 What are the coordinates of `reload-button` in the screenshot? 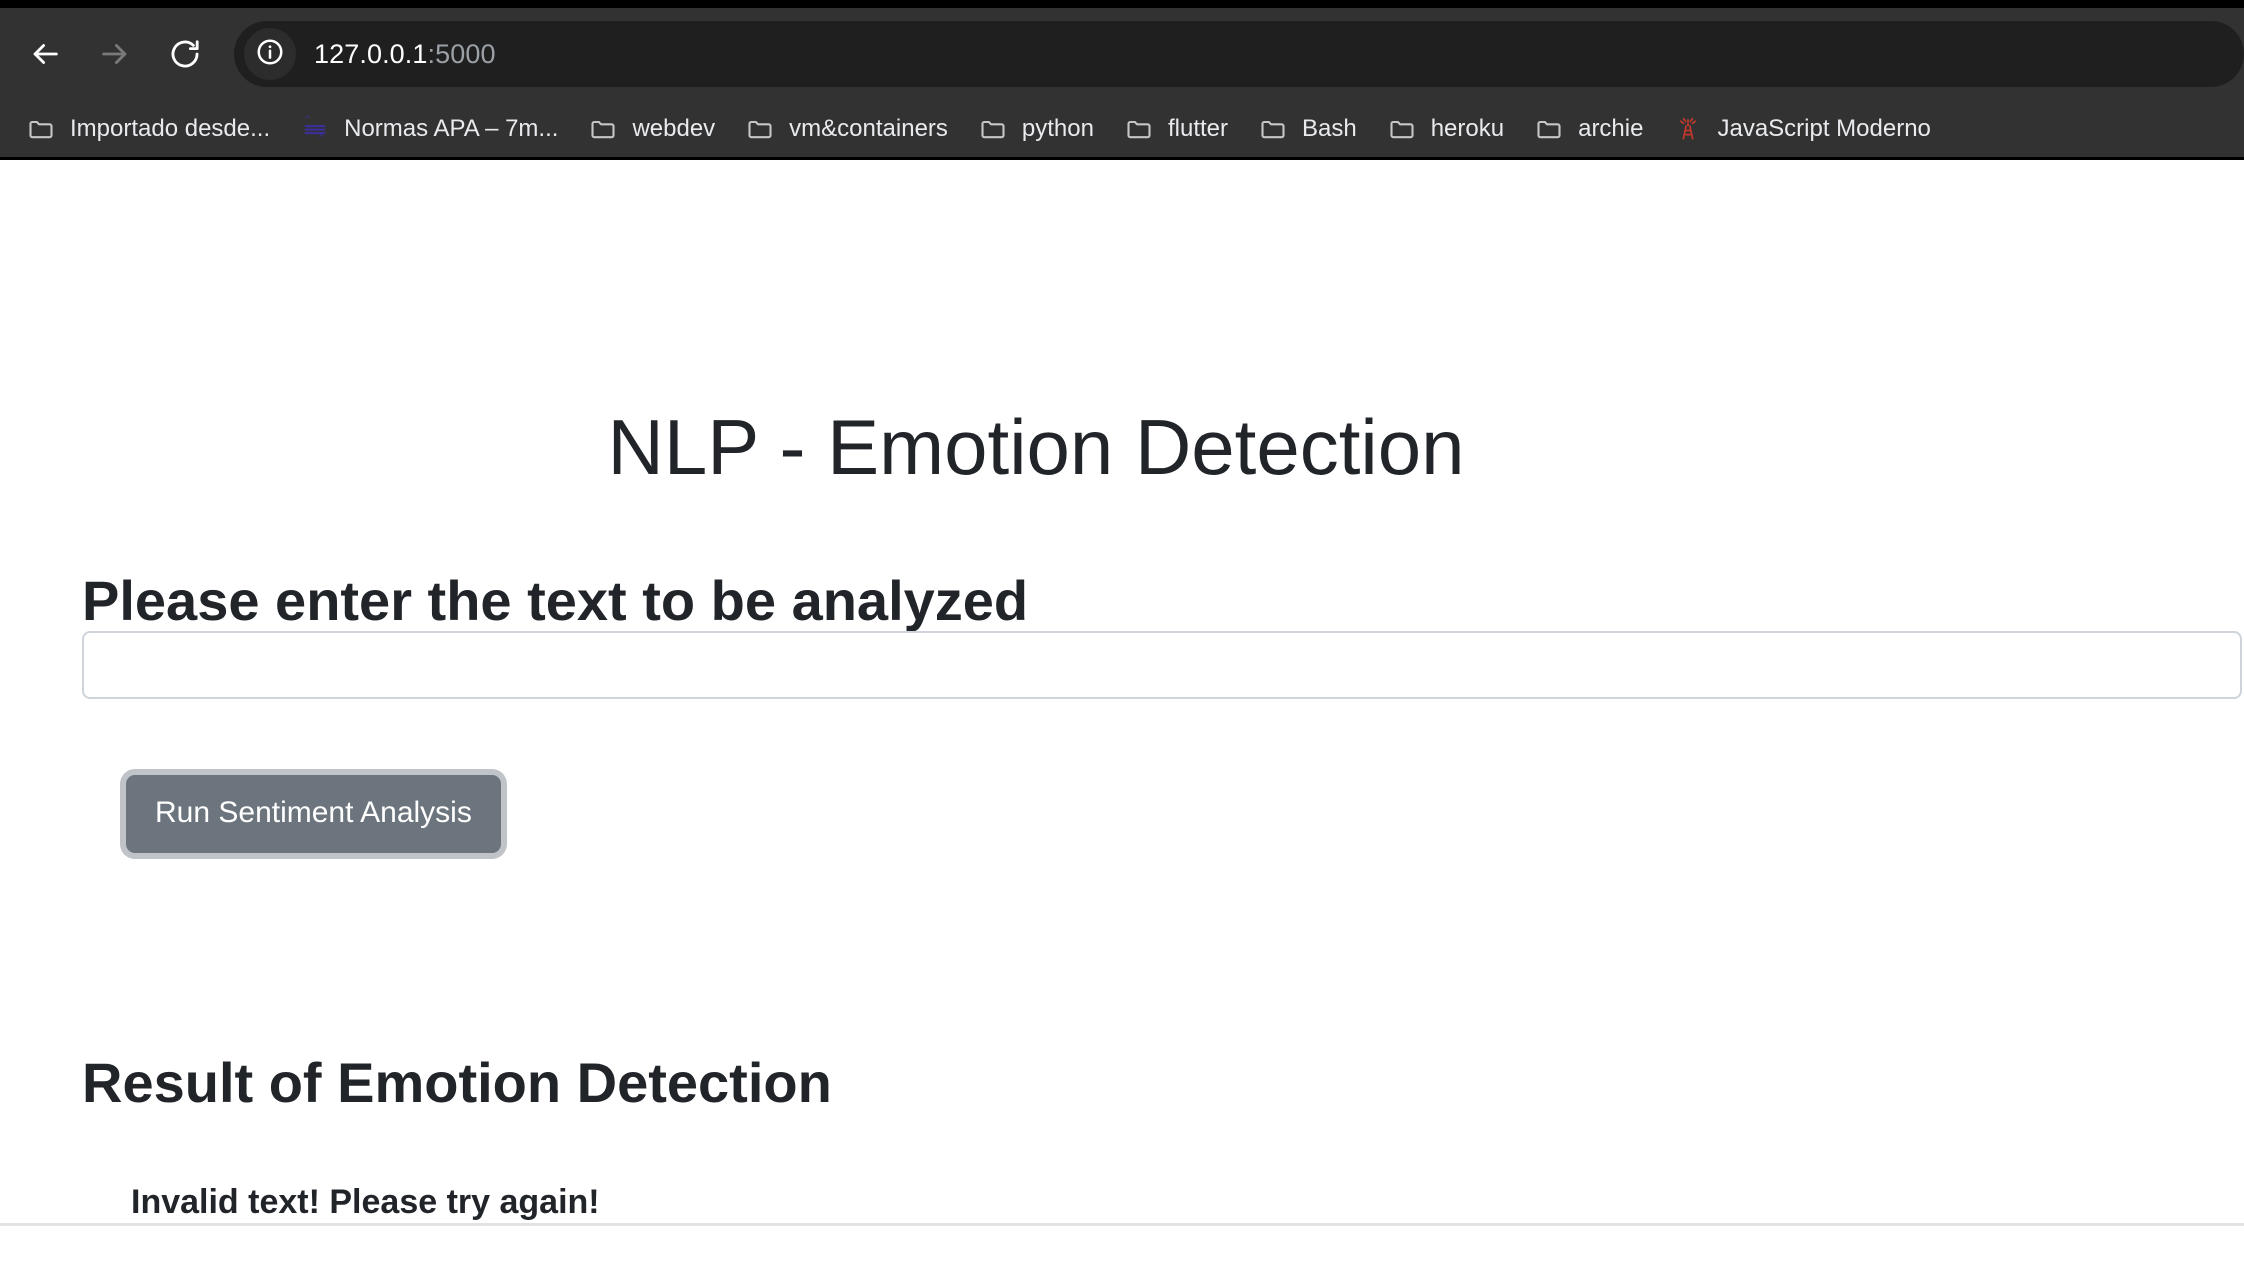 It's located at (185, 54).